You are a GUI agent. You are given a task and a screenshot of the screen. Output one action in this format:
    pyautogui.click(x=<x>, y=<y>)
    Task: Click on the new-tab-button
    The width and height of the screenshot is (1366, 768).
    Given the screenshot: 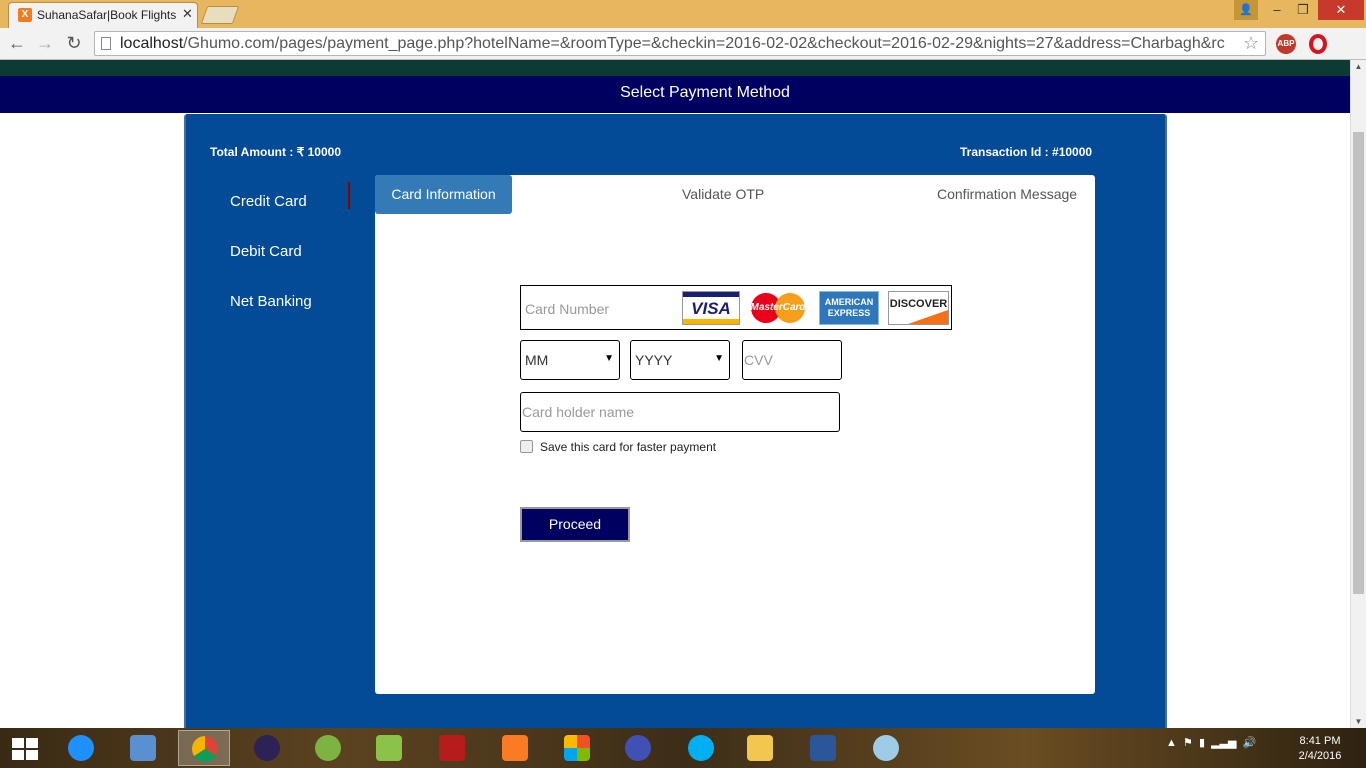 What is the action you would take?
    pyautogui.click(x=220, y=15)
    